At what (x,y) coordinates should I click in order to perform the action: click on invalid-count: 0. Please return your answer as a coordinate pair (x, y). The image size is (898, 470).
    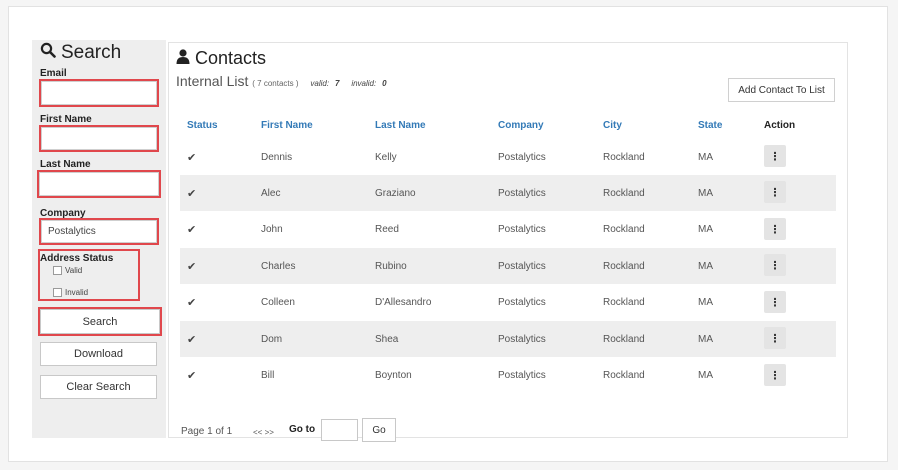
    Looking at the image, I should click on (384, 83).